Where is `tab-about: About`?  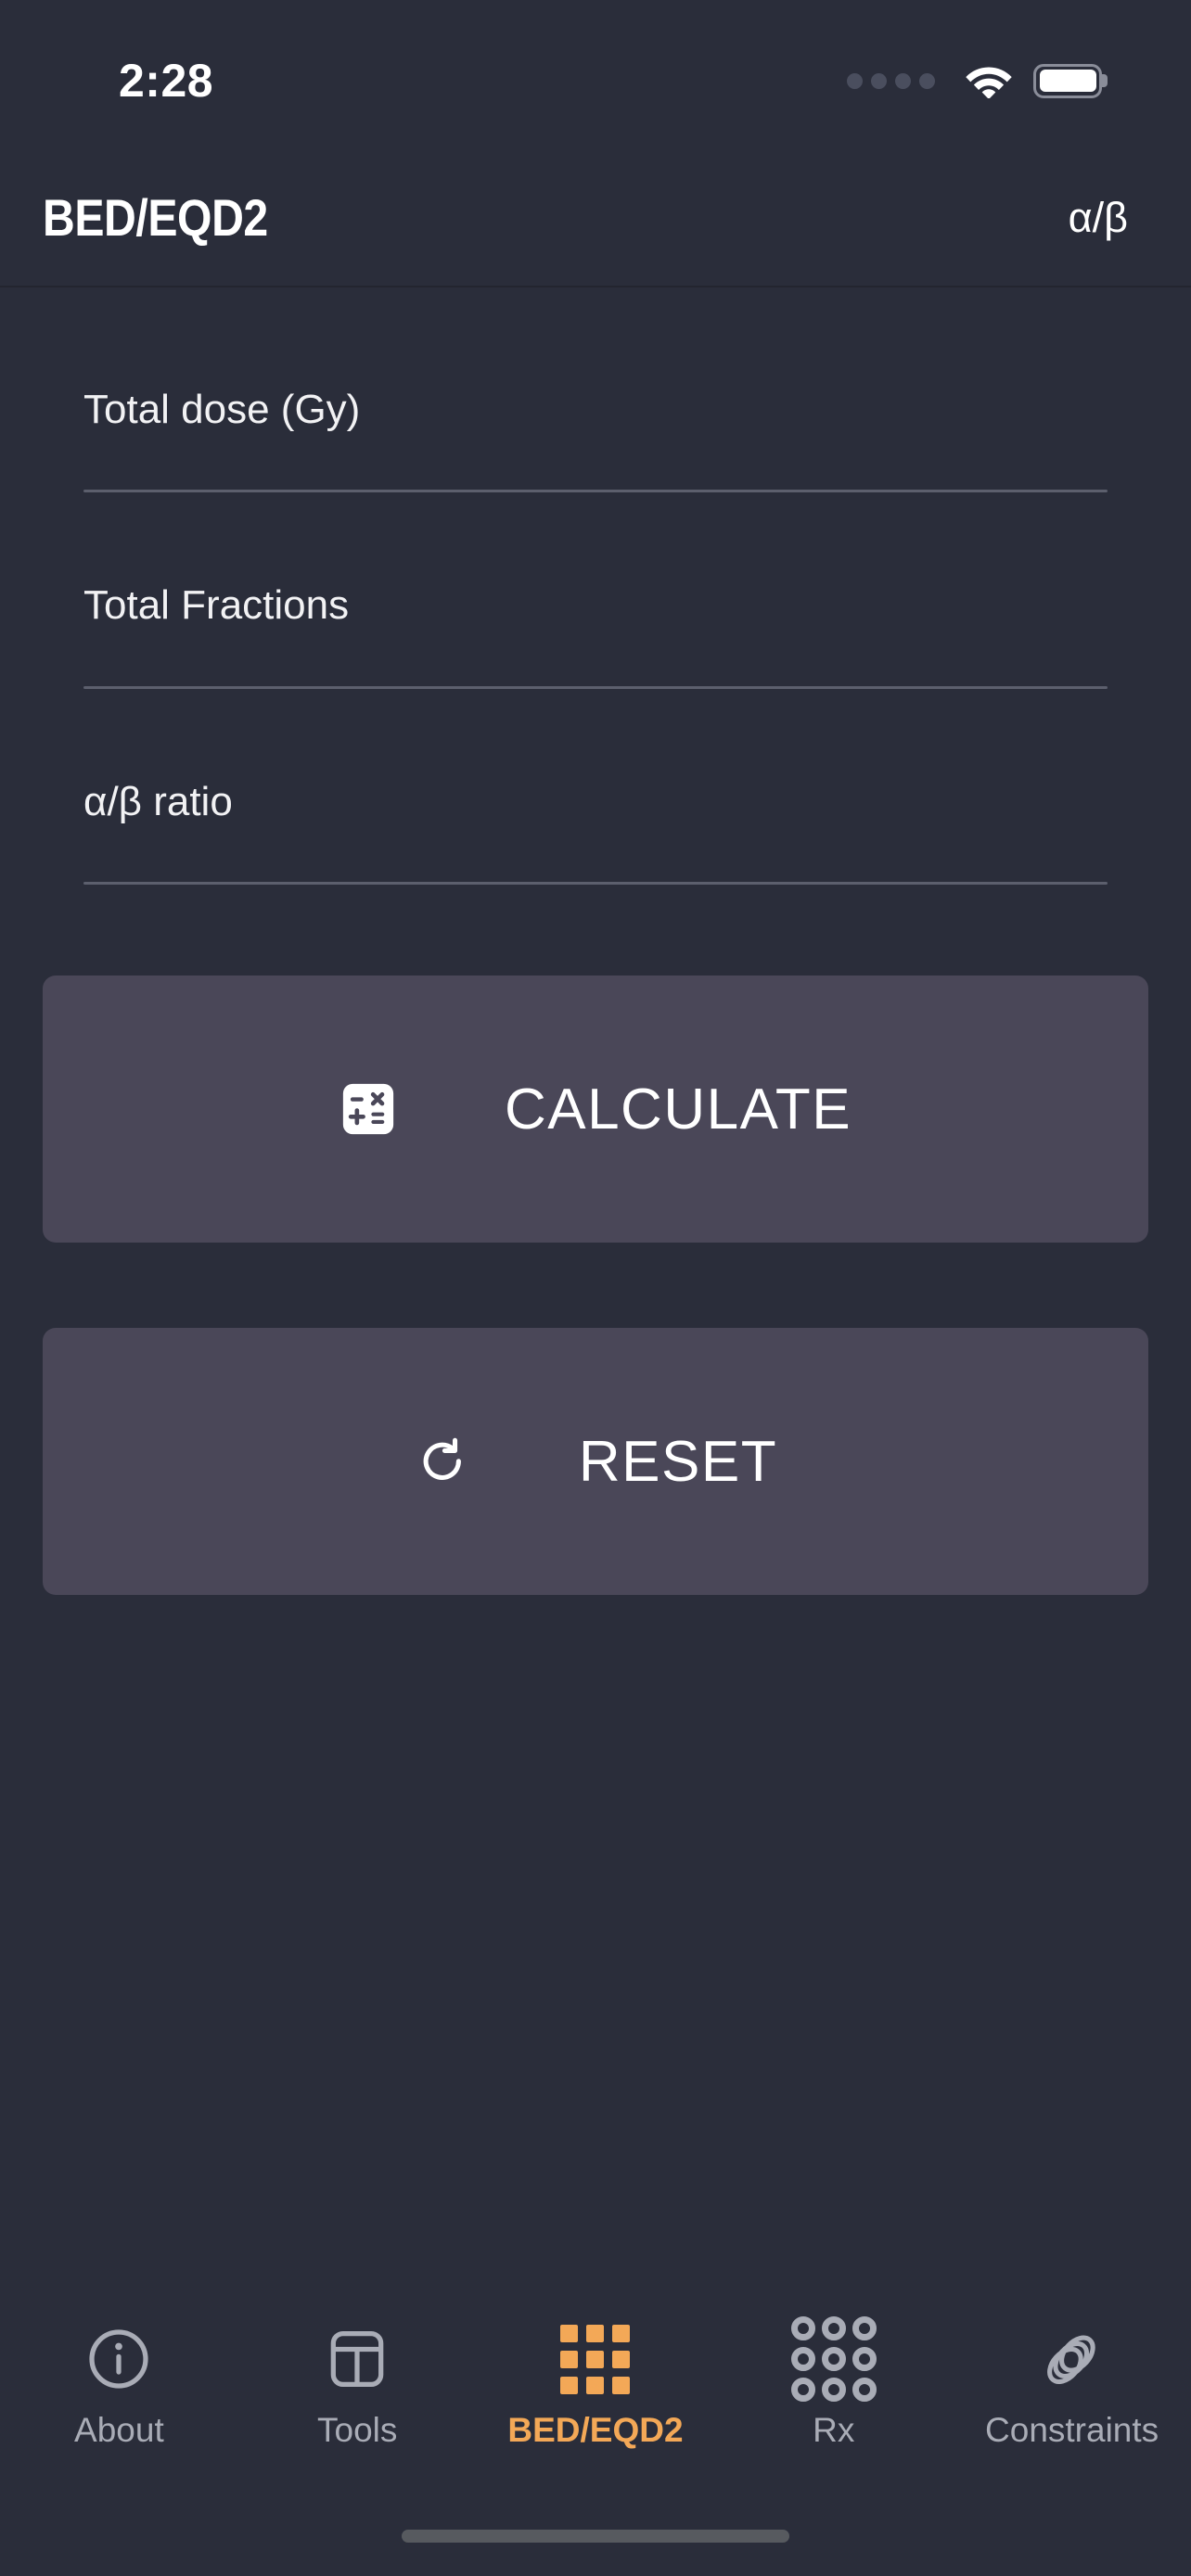 tab-about: About is located at coordinates (119, 2383).